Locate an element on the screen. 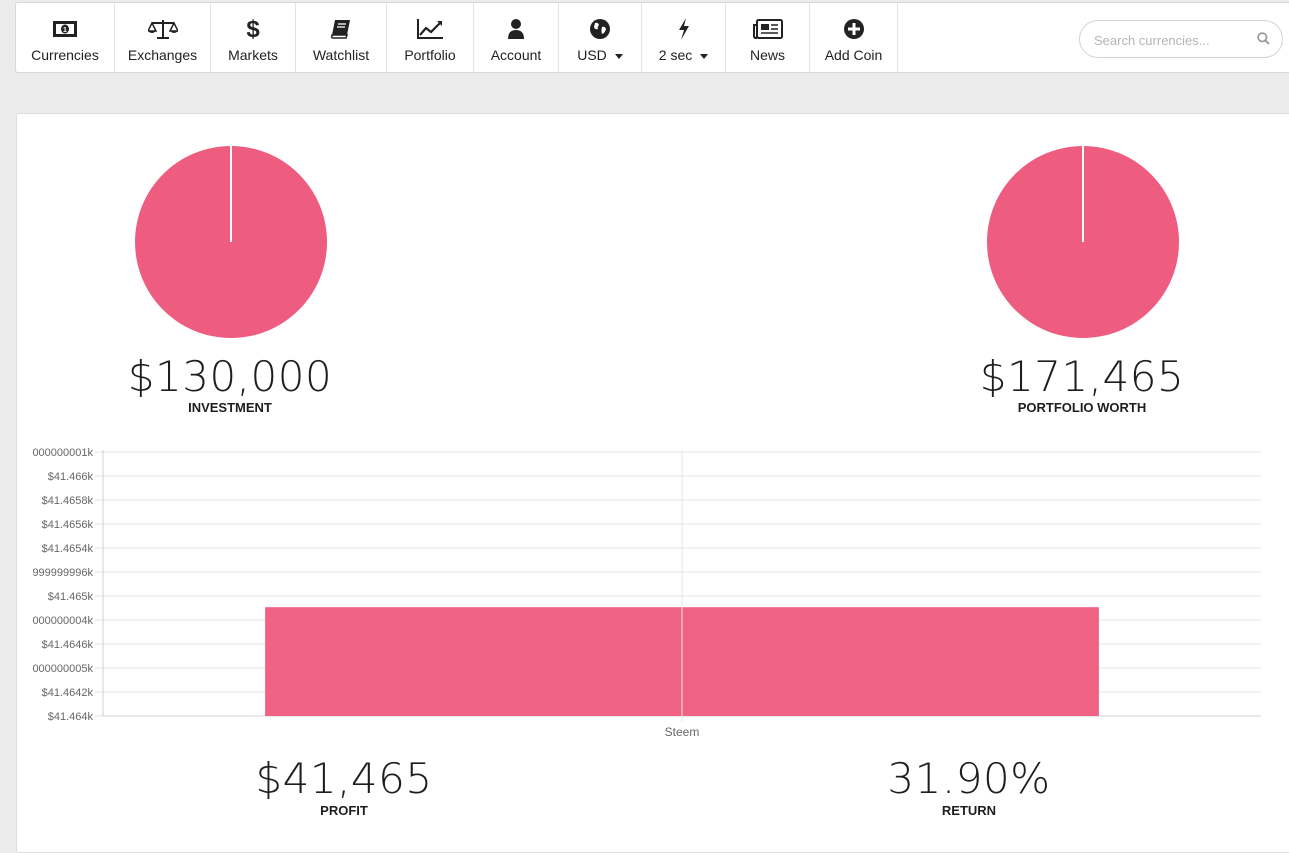  nav-label-refresh: 2 sec is located at coordinates (675, 55).